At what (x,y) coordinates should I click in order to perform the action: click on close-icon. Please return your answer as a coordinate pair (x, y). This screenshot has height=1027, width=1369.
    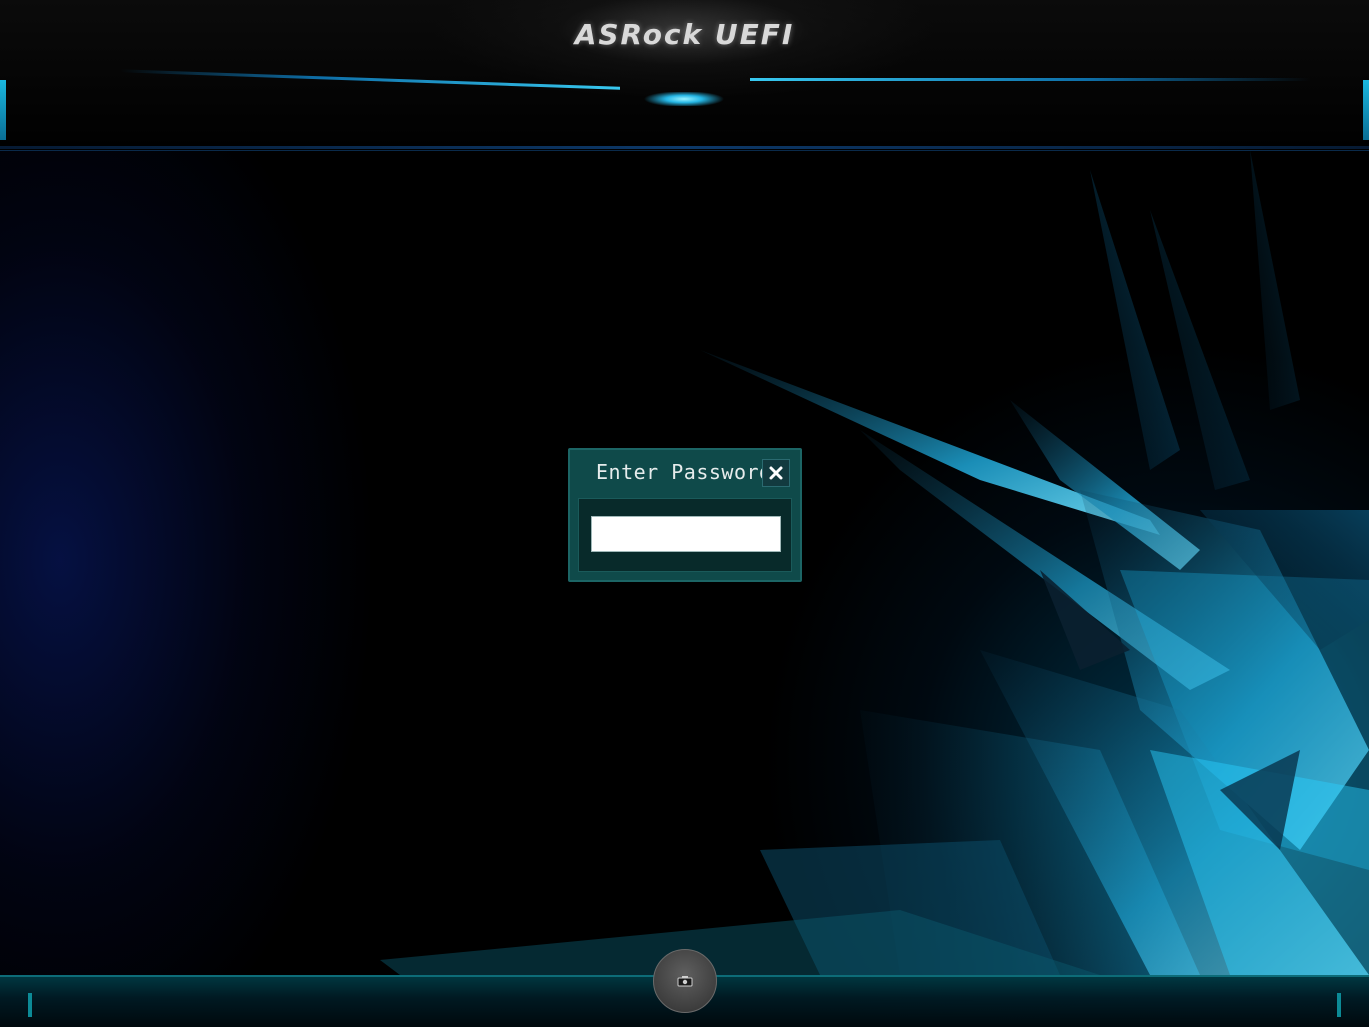
    Looking at the image, I should click on (776, 473).